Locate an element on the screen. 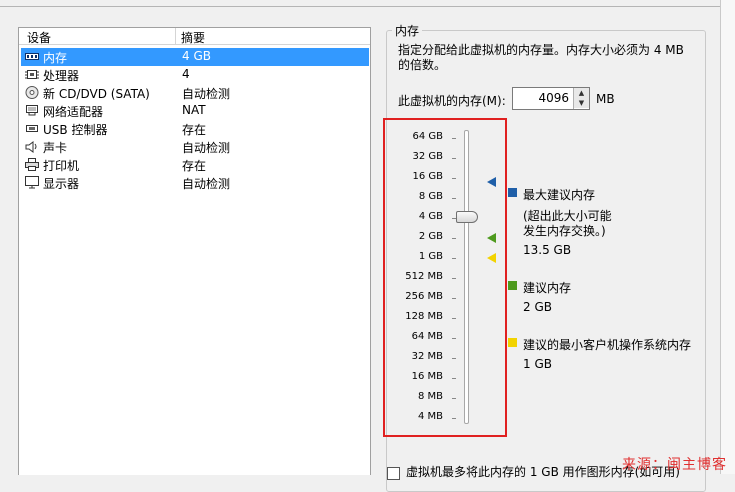 This screenshot has width=735, height=492. max-legend-swatch is located at coordinates (512, 192).